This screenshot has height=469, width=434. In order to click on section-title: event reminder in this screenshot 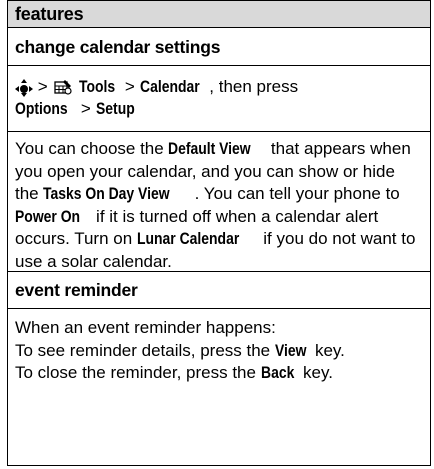, I will do `click(76, 290)`.